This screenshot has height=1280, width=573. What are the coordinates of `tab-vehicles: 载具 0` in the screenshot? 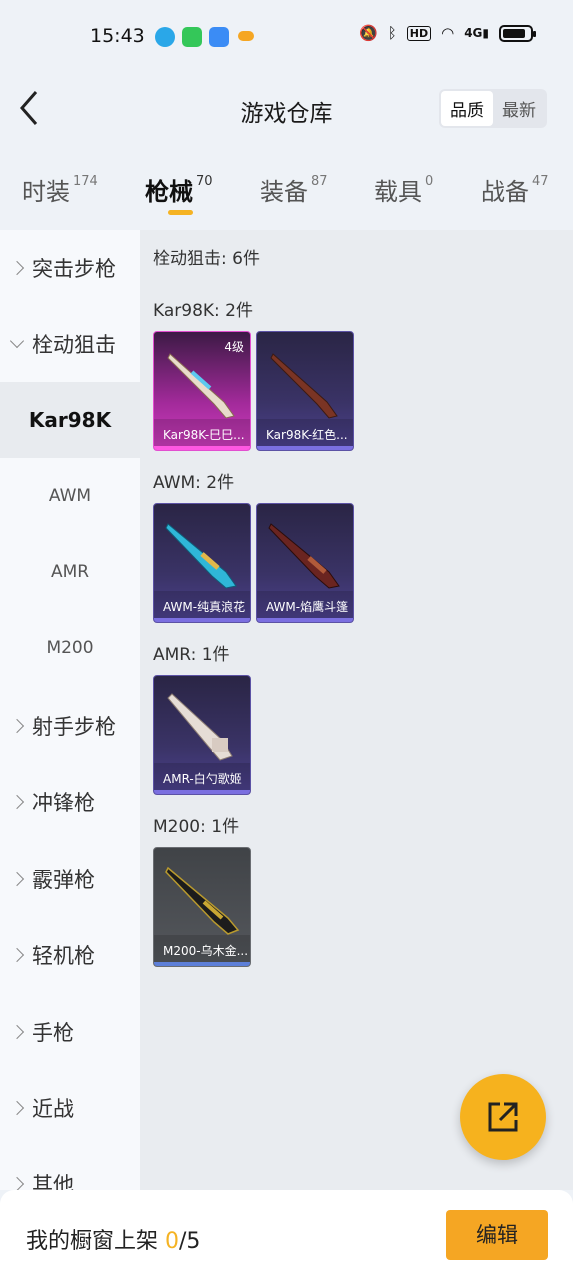 It's located at (403, 189).